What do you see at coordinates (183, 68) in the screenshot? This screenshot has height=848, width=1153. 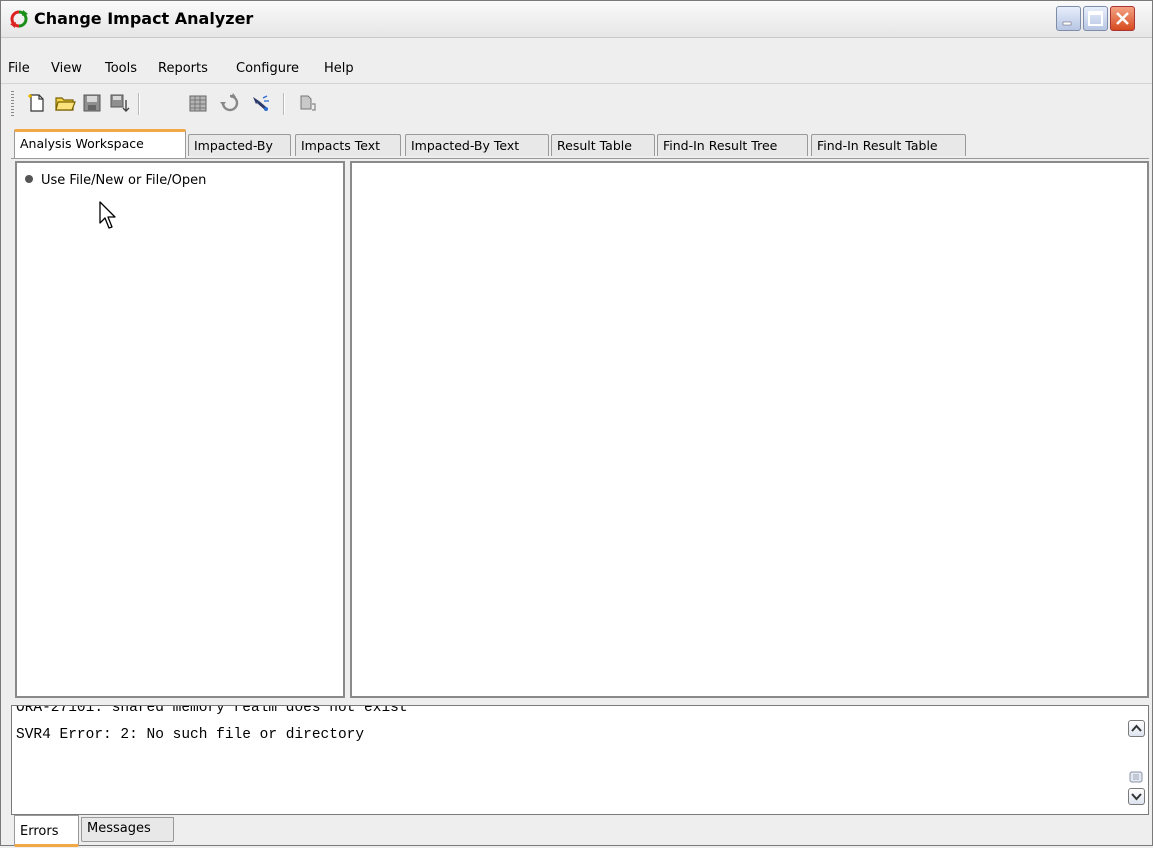 I see `menu-reports: Reports` at bounding box center [183, 68].